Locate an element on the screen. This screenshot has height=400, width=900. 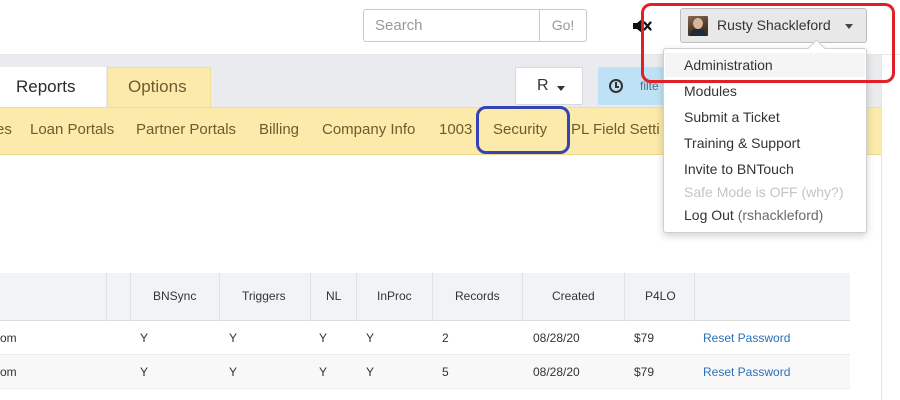
filter-label: filte is located at coordinates (649, 86).